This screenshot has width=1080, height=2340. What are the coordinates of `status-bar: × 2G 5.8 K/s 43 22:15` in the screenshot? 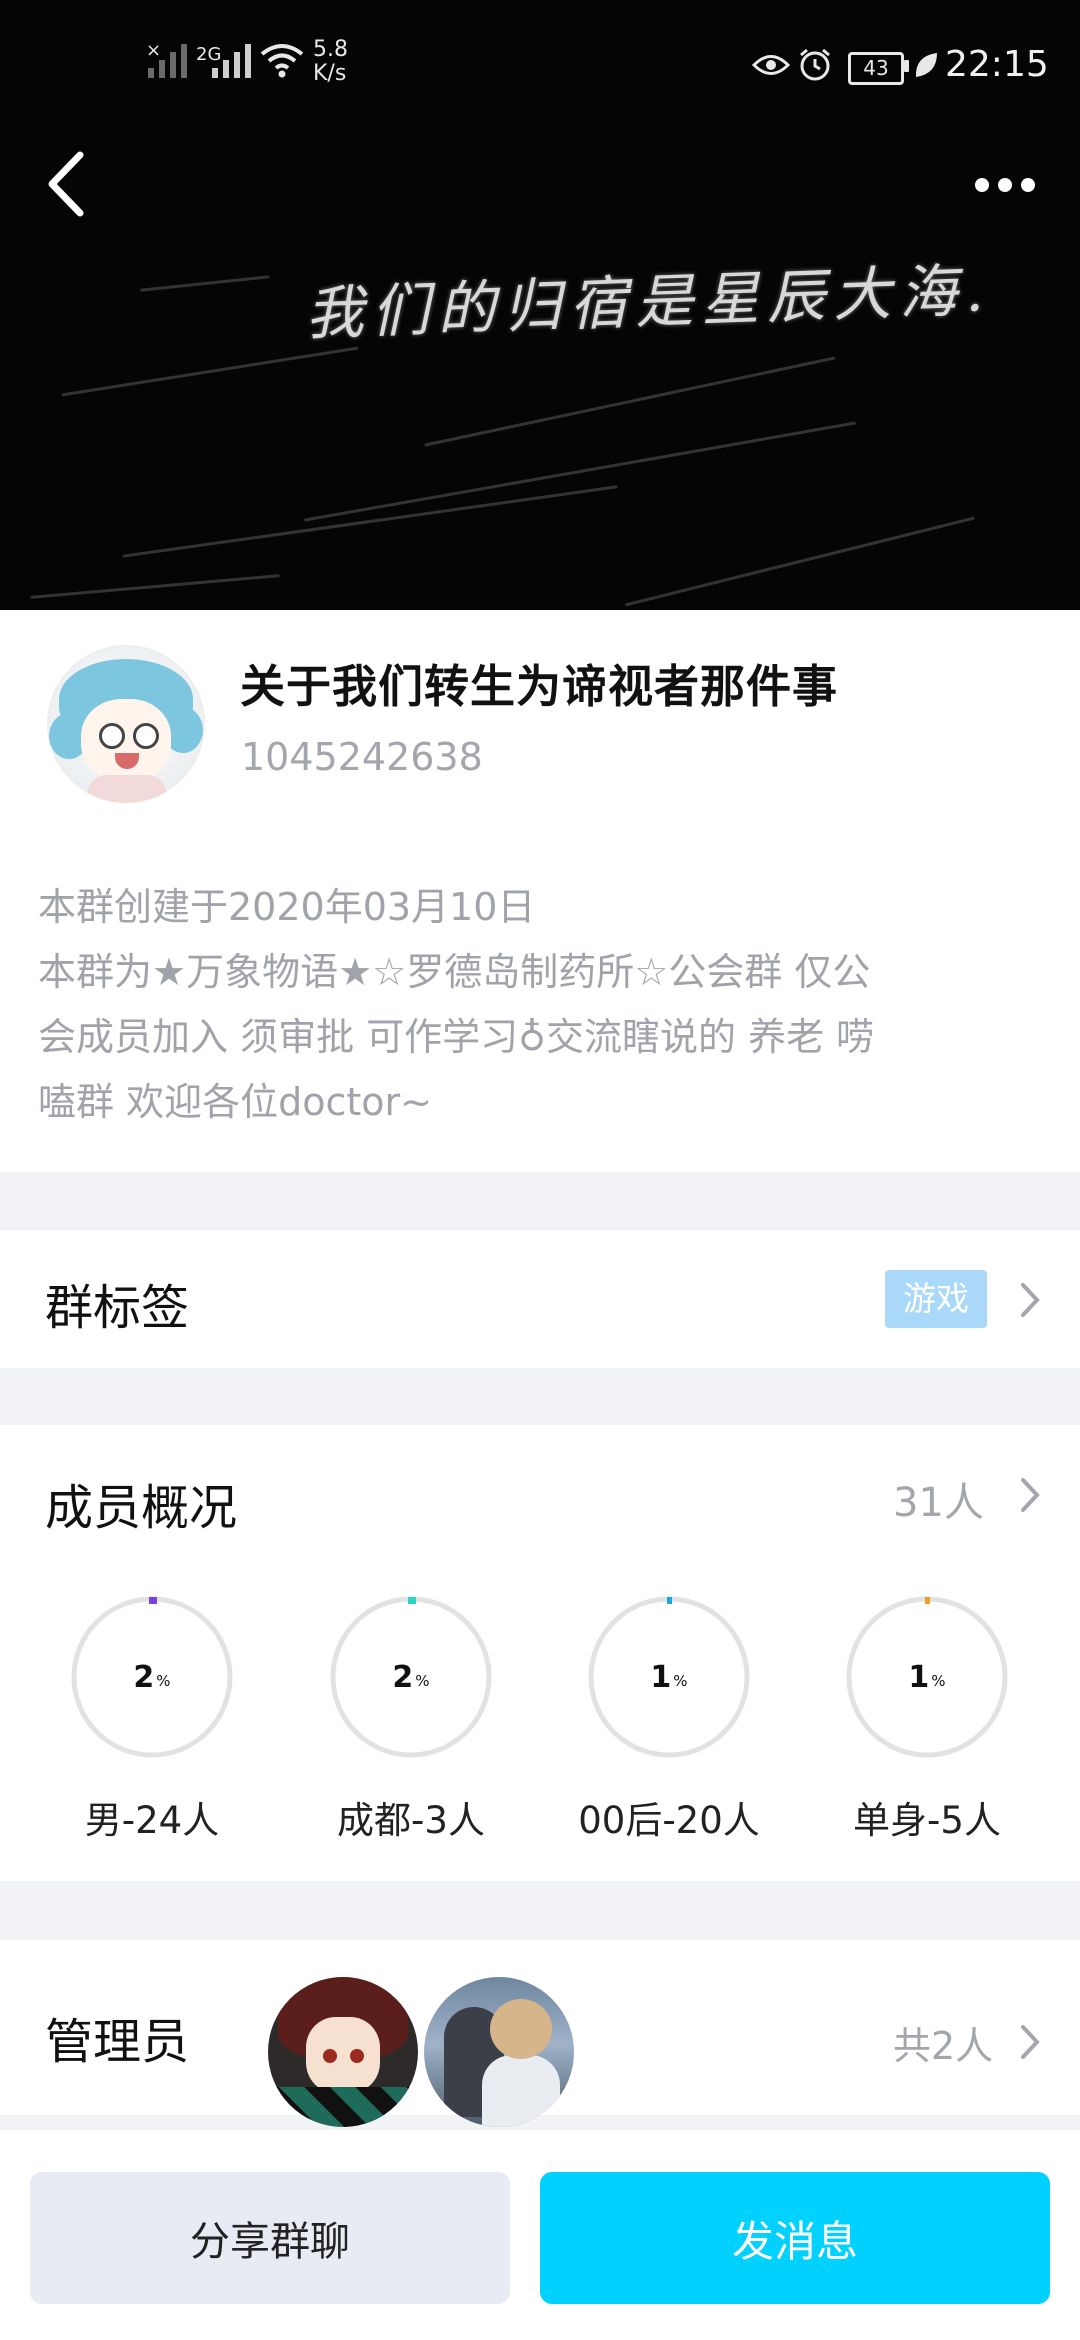 It's located at (597, 61).